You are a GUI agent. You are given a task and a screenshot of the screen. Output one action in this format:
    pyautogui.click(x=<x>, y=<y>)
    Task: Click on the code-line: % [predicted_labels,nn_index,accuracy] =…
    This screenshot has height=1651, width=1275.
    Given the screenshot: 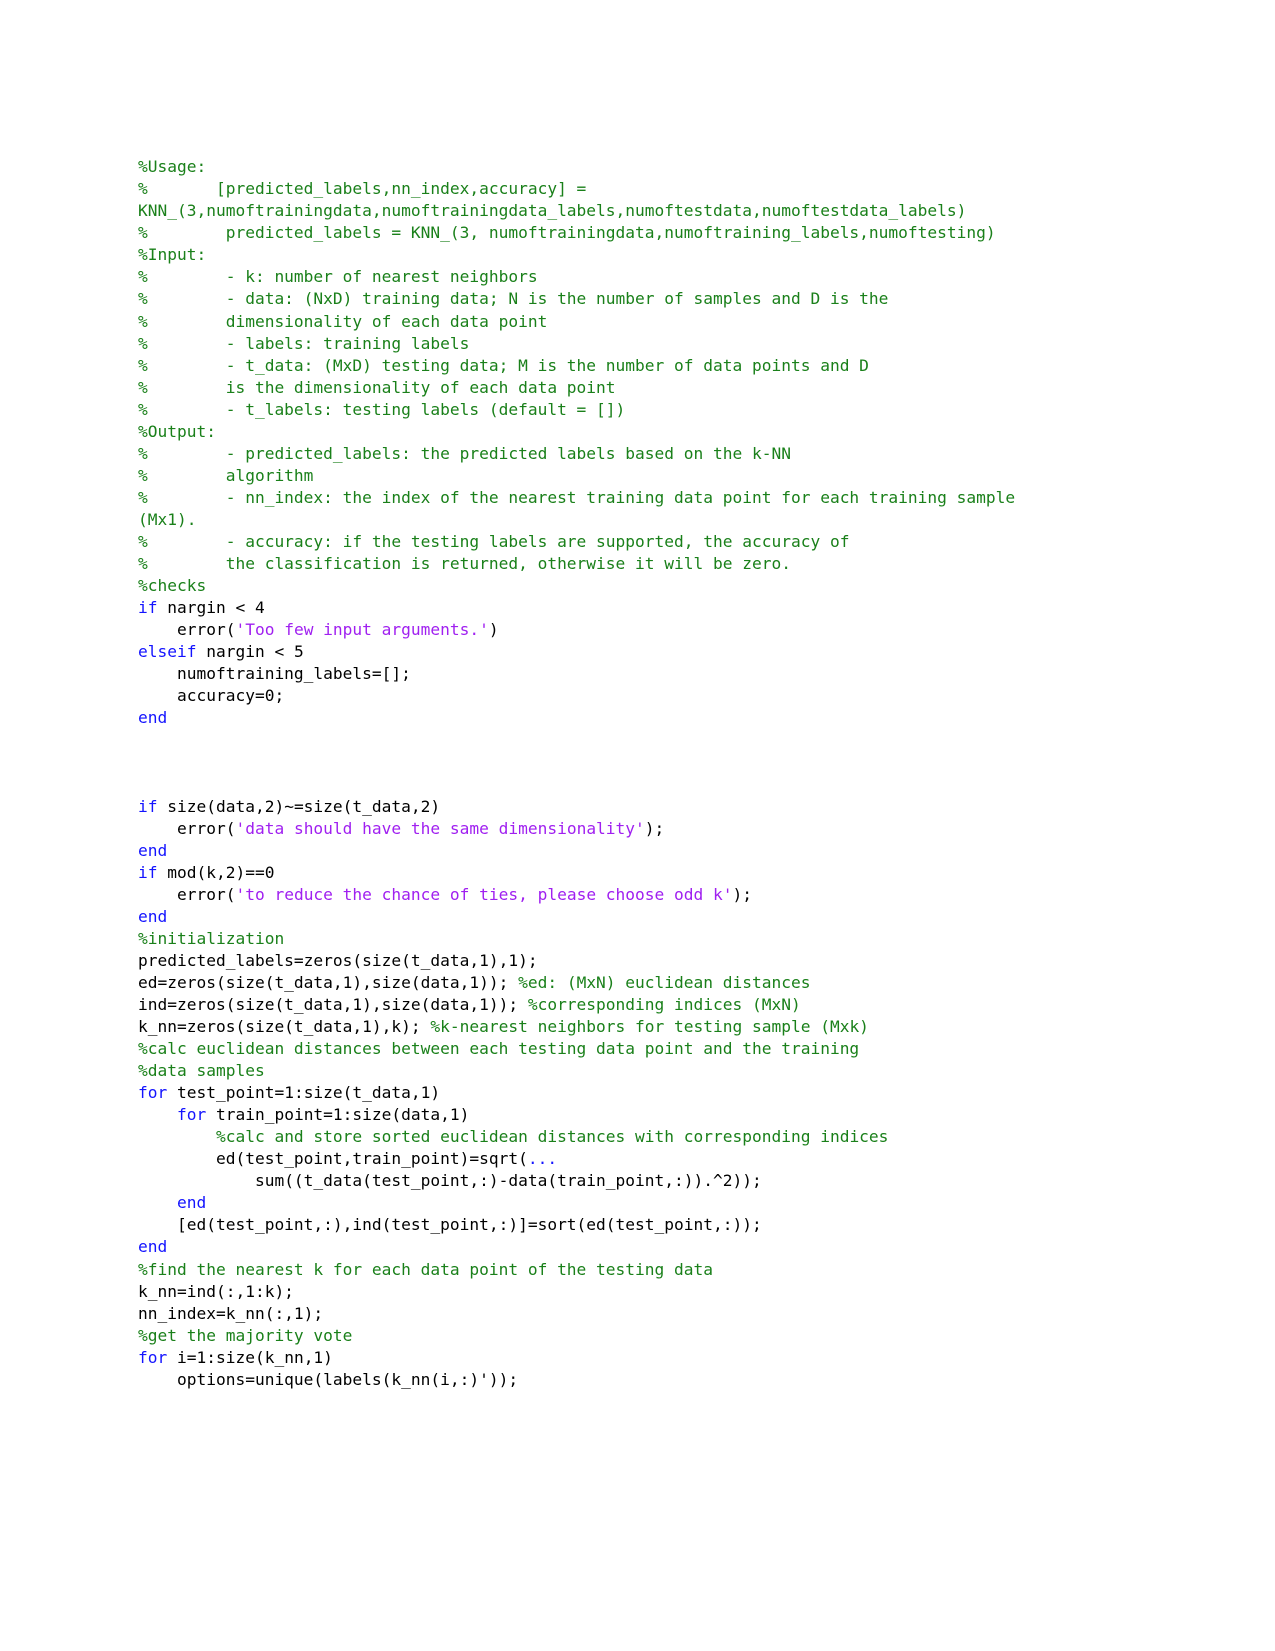 What is the action you would take?
    pyautogui.click(x=610, y=200)
    